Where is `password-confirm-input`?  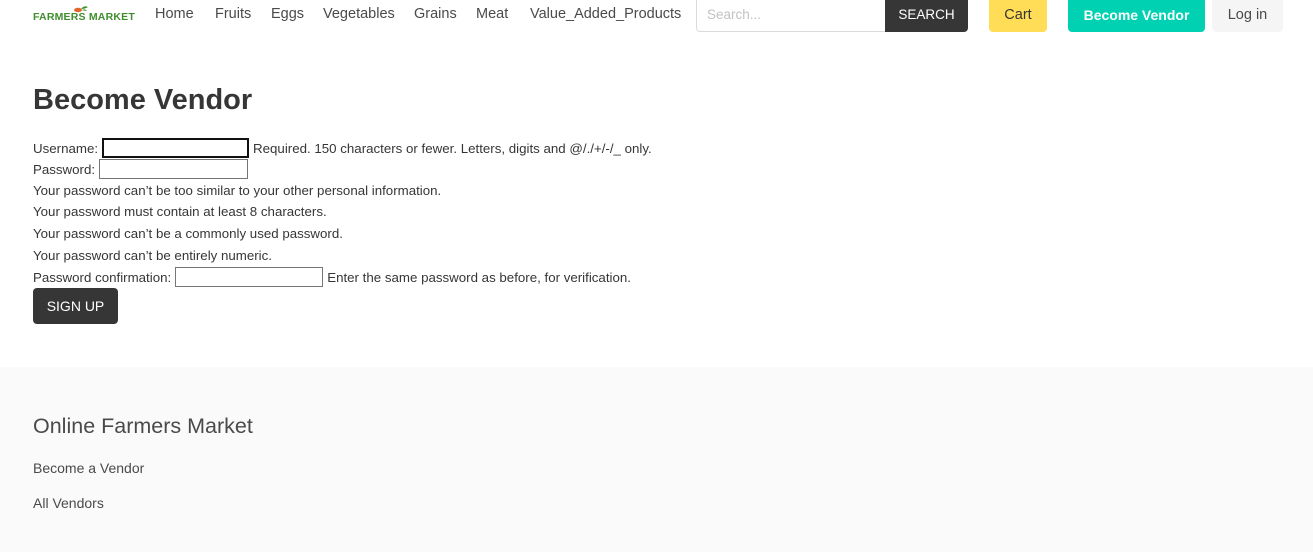
password-confirm-input is located at coordinates (249, 277).